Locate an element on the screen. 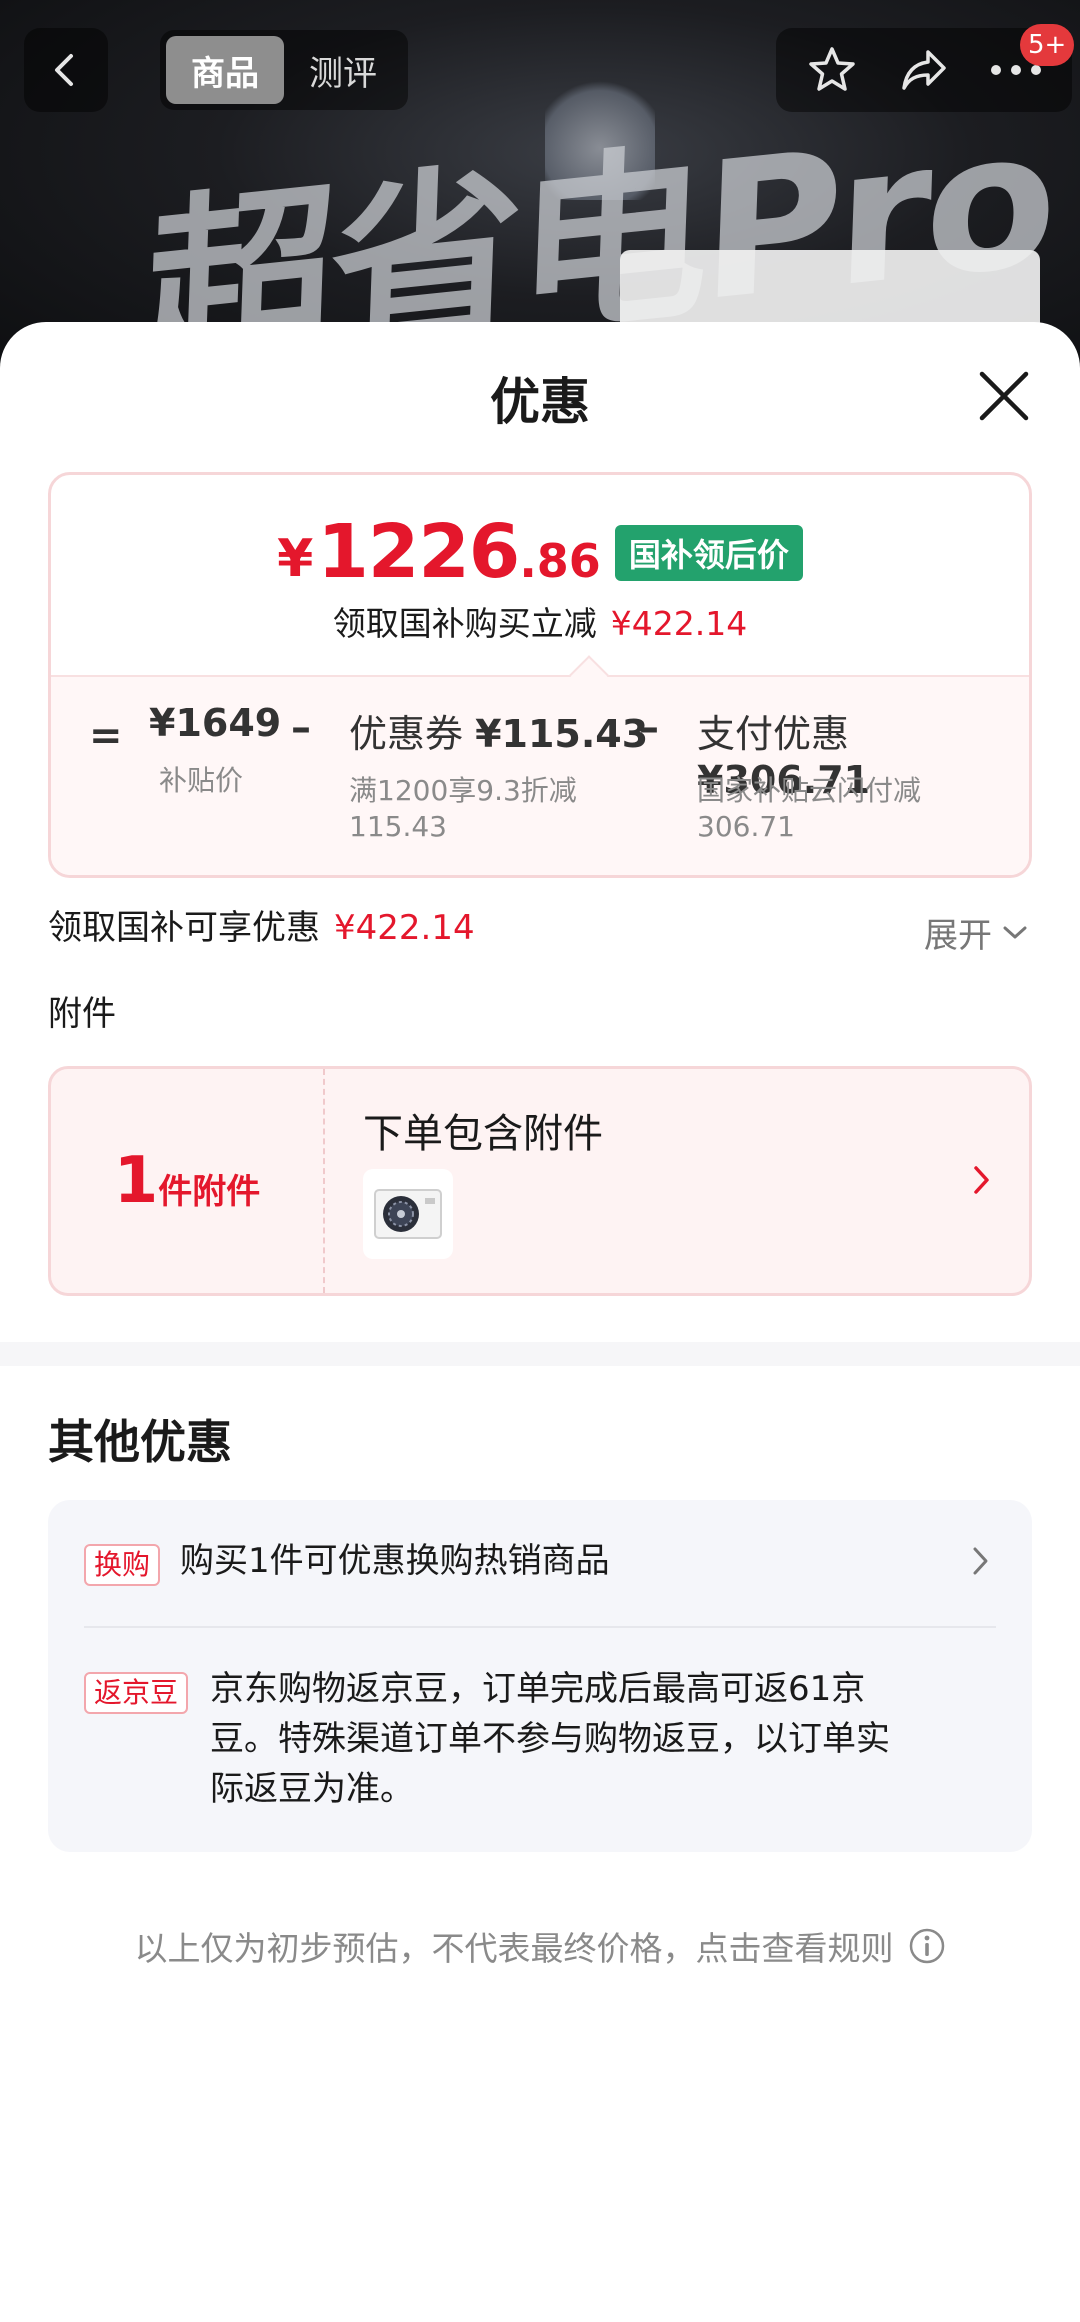 This screenshot has width=1080, height=2322. exchange-tag: 换购 is located at coordinates (122, 1565).